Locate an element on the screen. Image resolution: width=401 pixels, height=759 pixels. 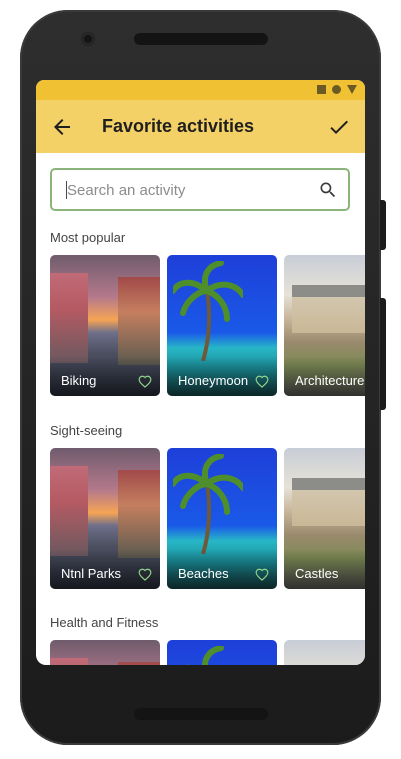
activity-card-honeymoon: Honeymoon is located at coordinates (222, 325).